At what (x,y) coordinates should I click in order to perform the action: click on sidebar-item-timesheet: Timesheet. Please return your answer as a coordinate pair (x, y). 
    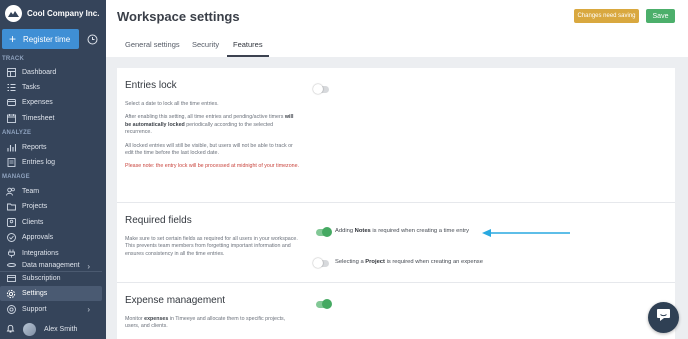
    Looking at the image, I should click on (51, 118).